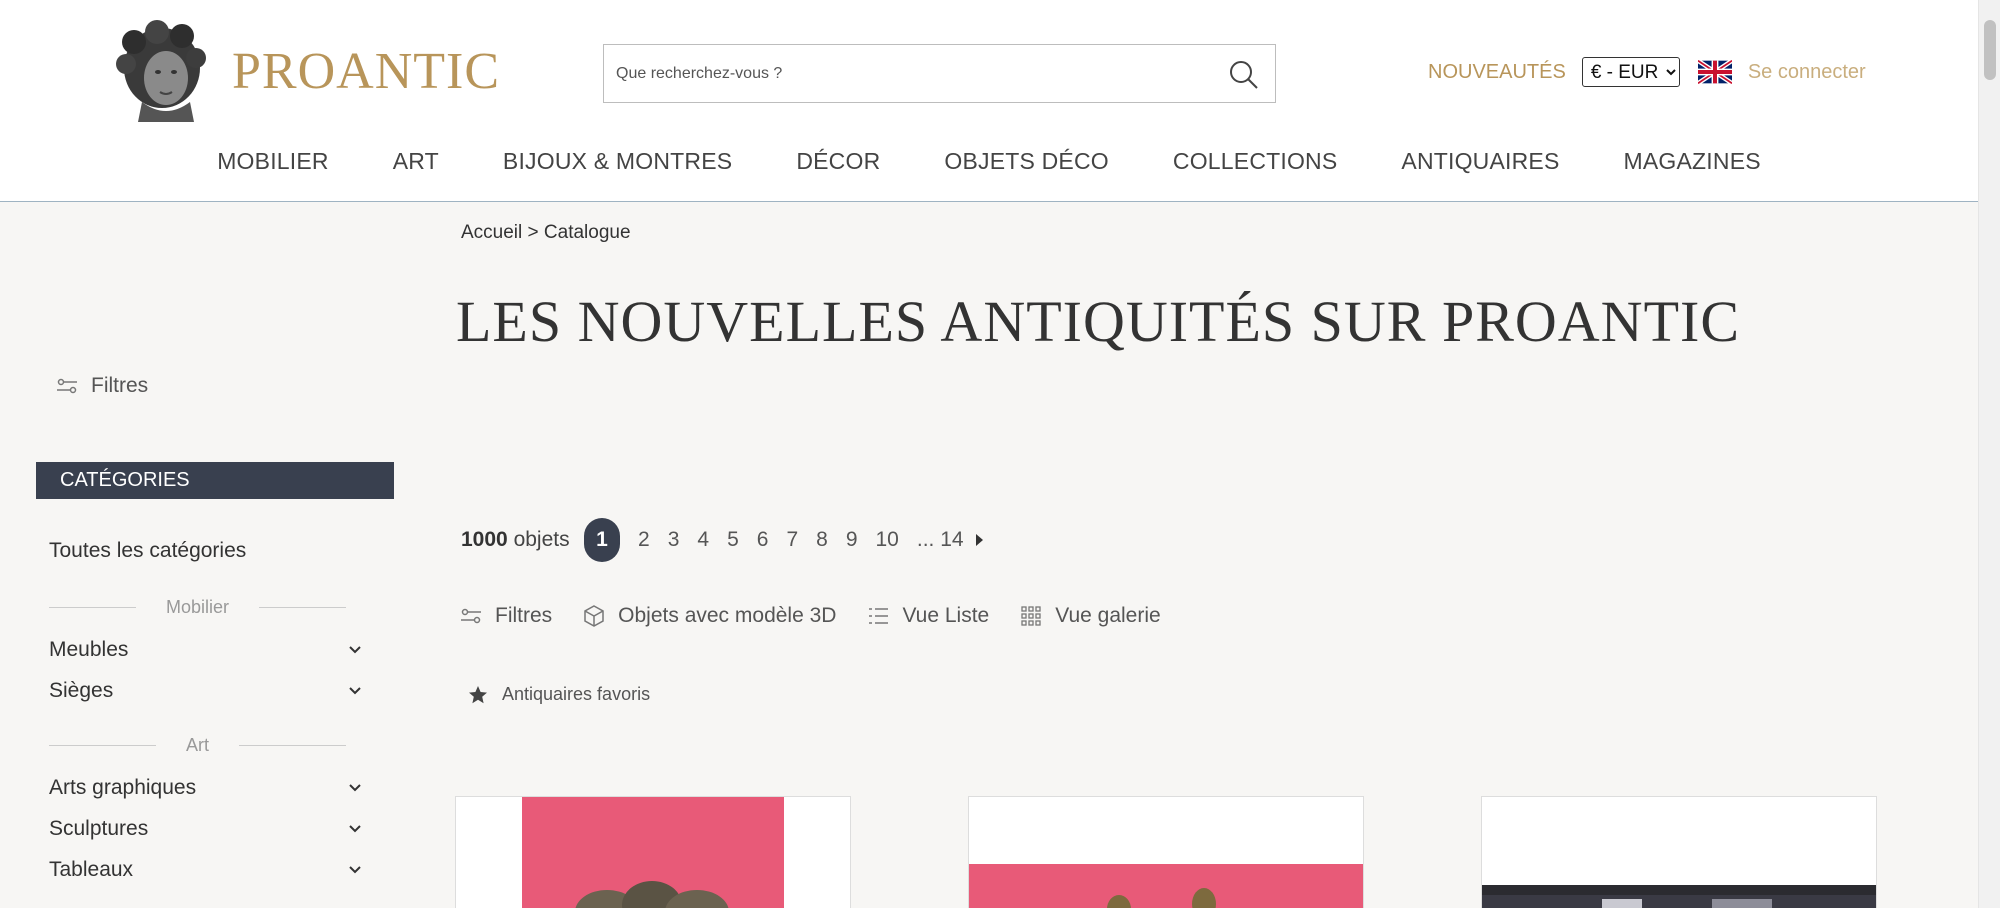 This screenshot has width=2000, height=908. What do you see at coordinates (1098, 321) in the screenshot?
I see `page-title: LES NOUVELLES ANTIQUITÉS SUR PROANTIC` at bounding box center [1098, 321].